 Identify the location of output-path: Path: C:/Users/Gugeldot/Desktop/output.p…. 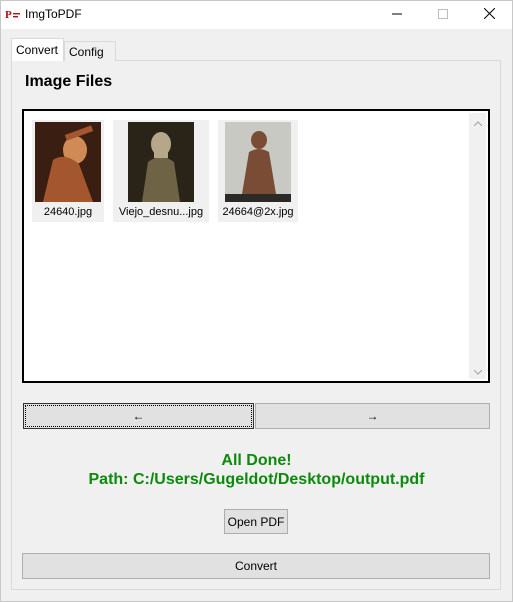
(256, 479).